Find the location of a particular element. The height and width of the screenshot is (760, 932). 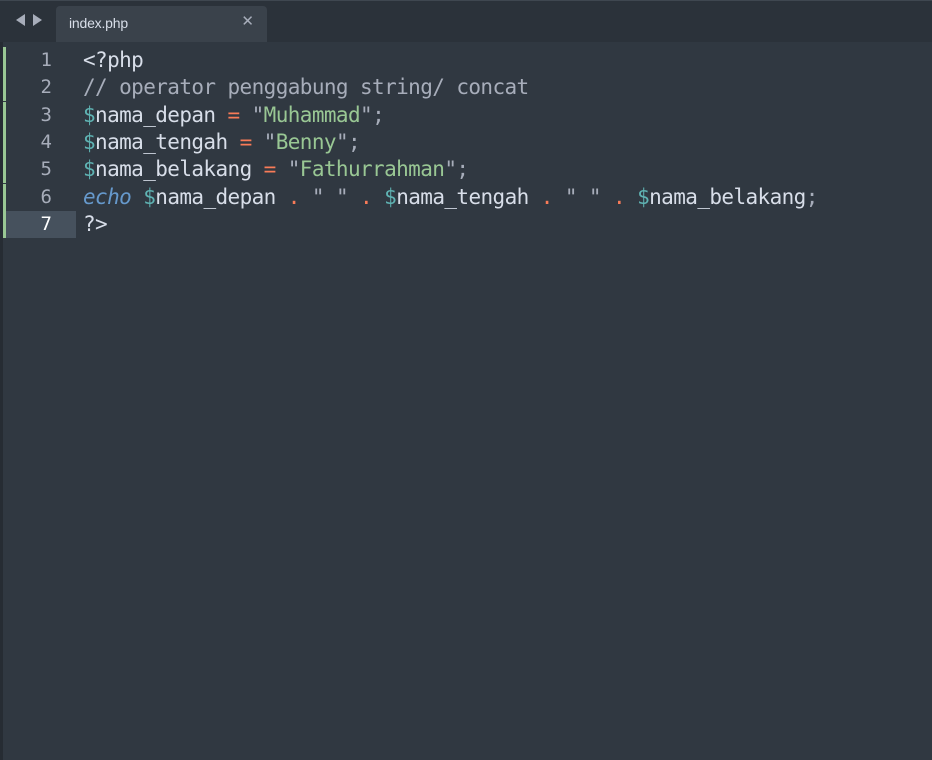

code-token: echo is located at coordinates (107, 196).